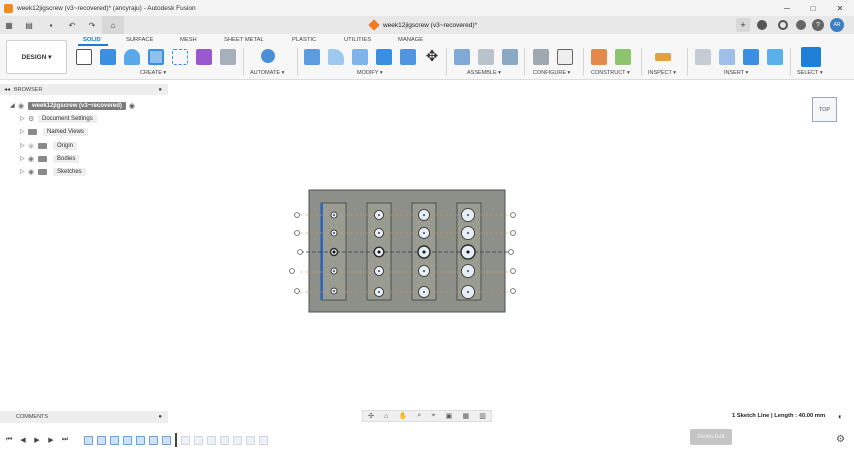 The height and width of the screenshot is (454, 854). Describe the element at coordinates (482, 416) in the screenshot. I see `viewports-icon: ▥` at that location.